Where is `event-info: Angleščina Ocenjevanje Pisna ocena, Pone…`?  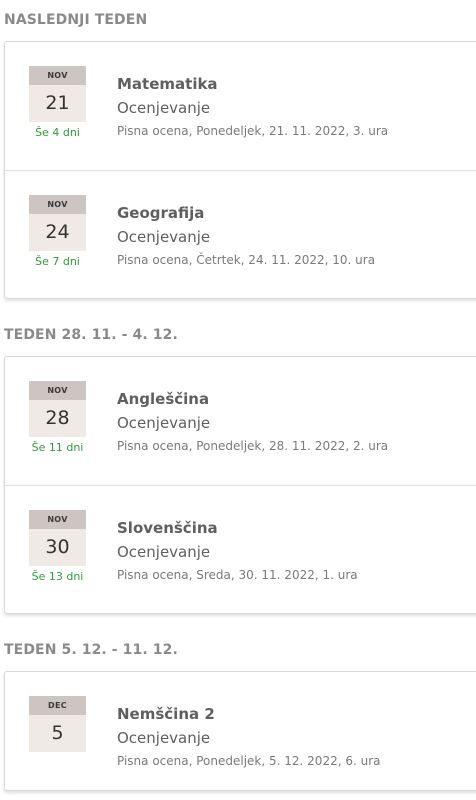
event-info: Angleščina Ocenjevanje Pisna ocena, Pone… is located at coordinates (252, 421).